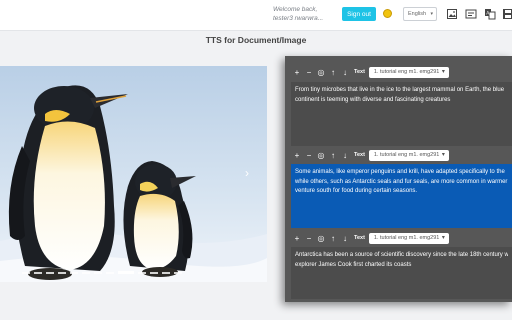  I want to click on language-select: English ▾, so click(420, 14).